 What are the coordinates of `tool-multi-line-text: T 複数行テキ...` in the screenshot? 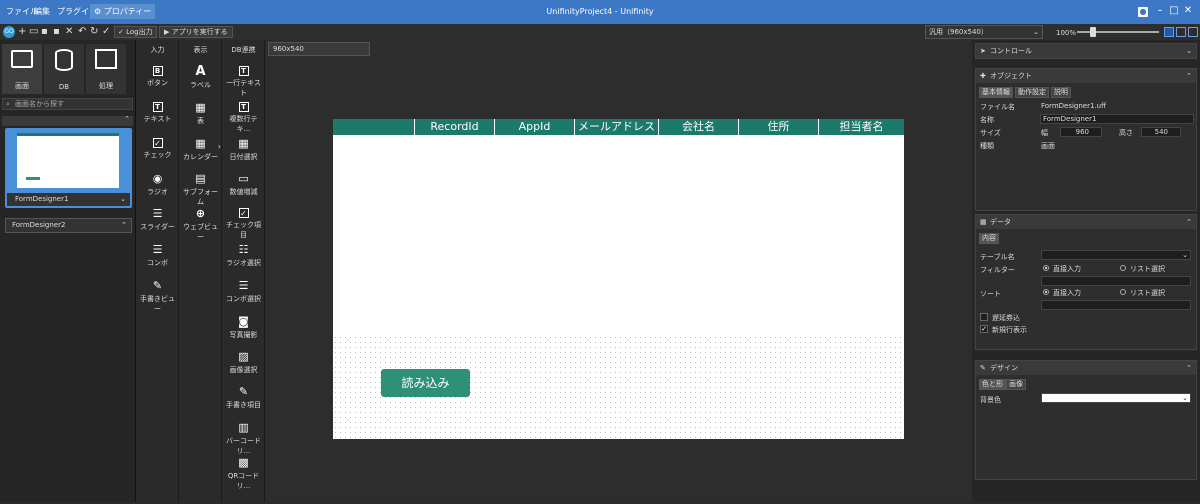 It's located at (243, 118).